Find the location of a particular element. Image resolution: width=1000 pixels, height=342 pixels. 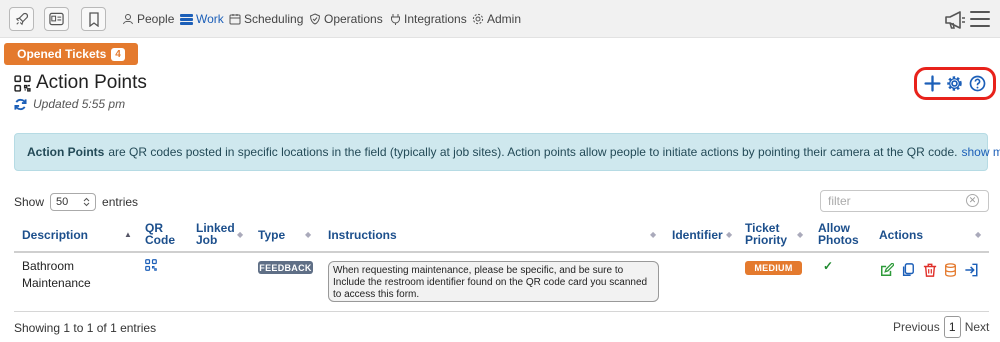

page-actions is located at coordinates (955, 83).